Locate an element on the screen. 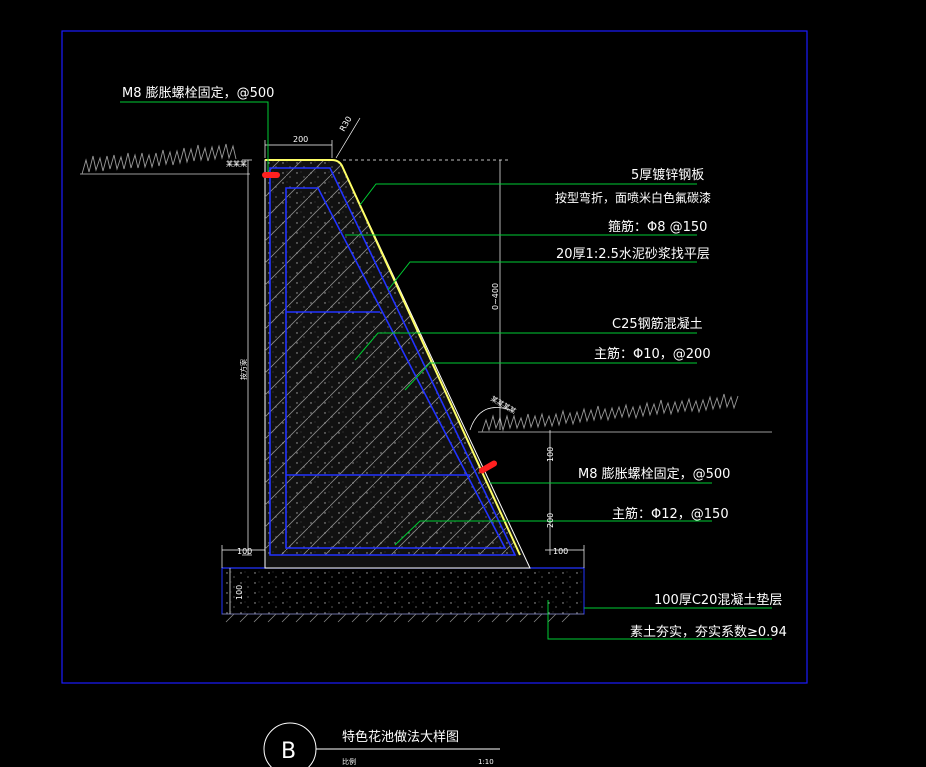 Image resolution: width=926 pixels, height=767 pixels. compacted-soil is located at coordinates (403, 618).